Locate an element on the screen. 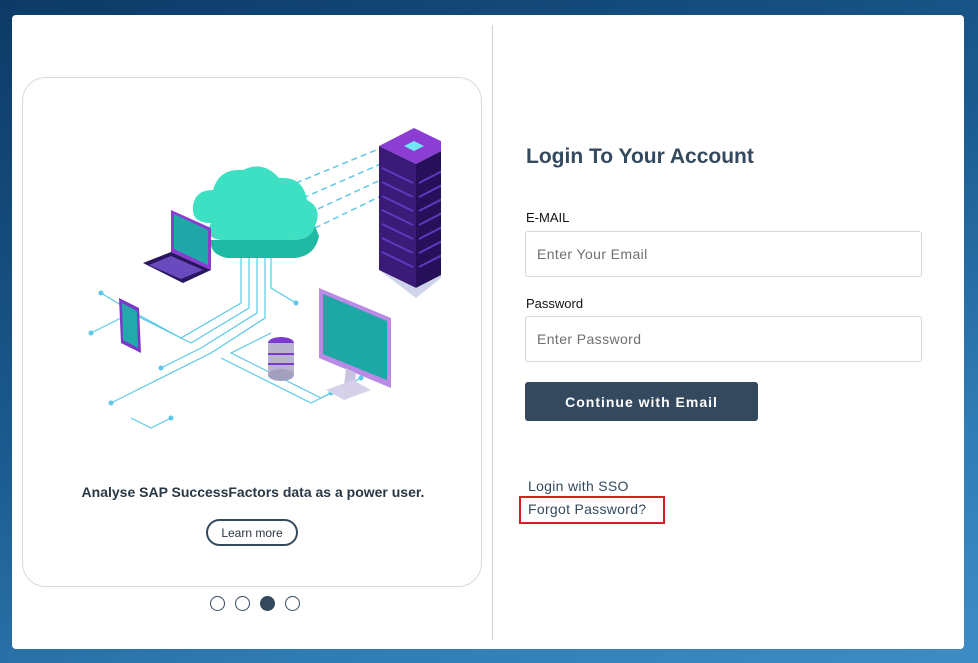  monitor-icon is located at coordinates (355, 344).